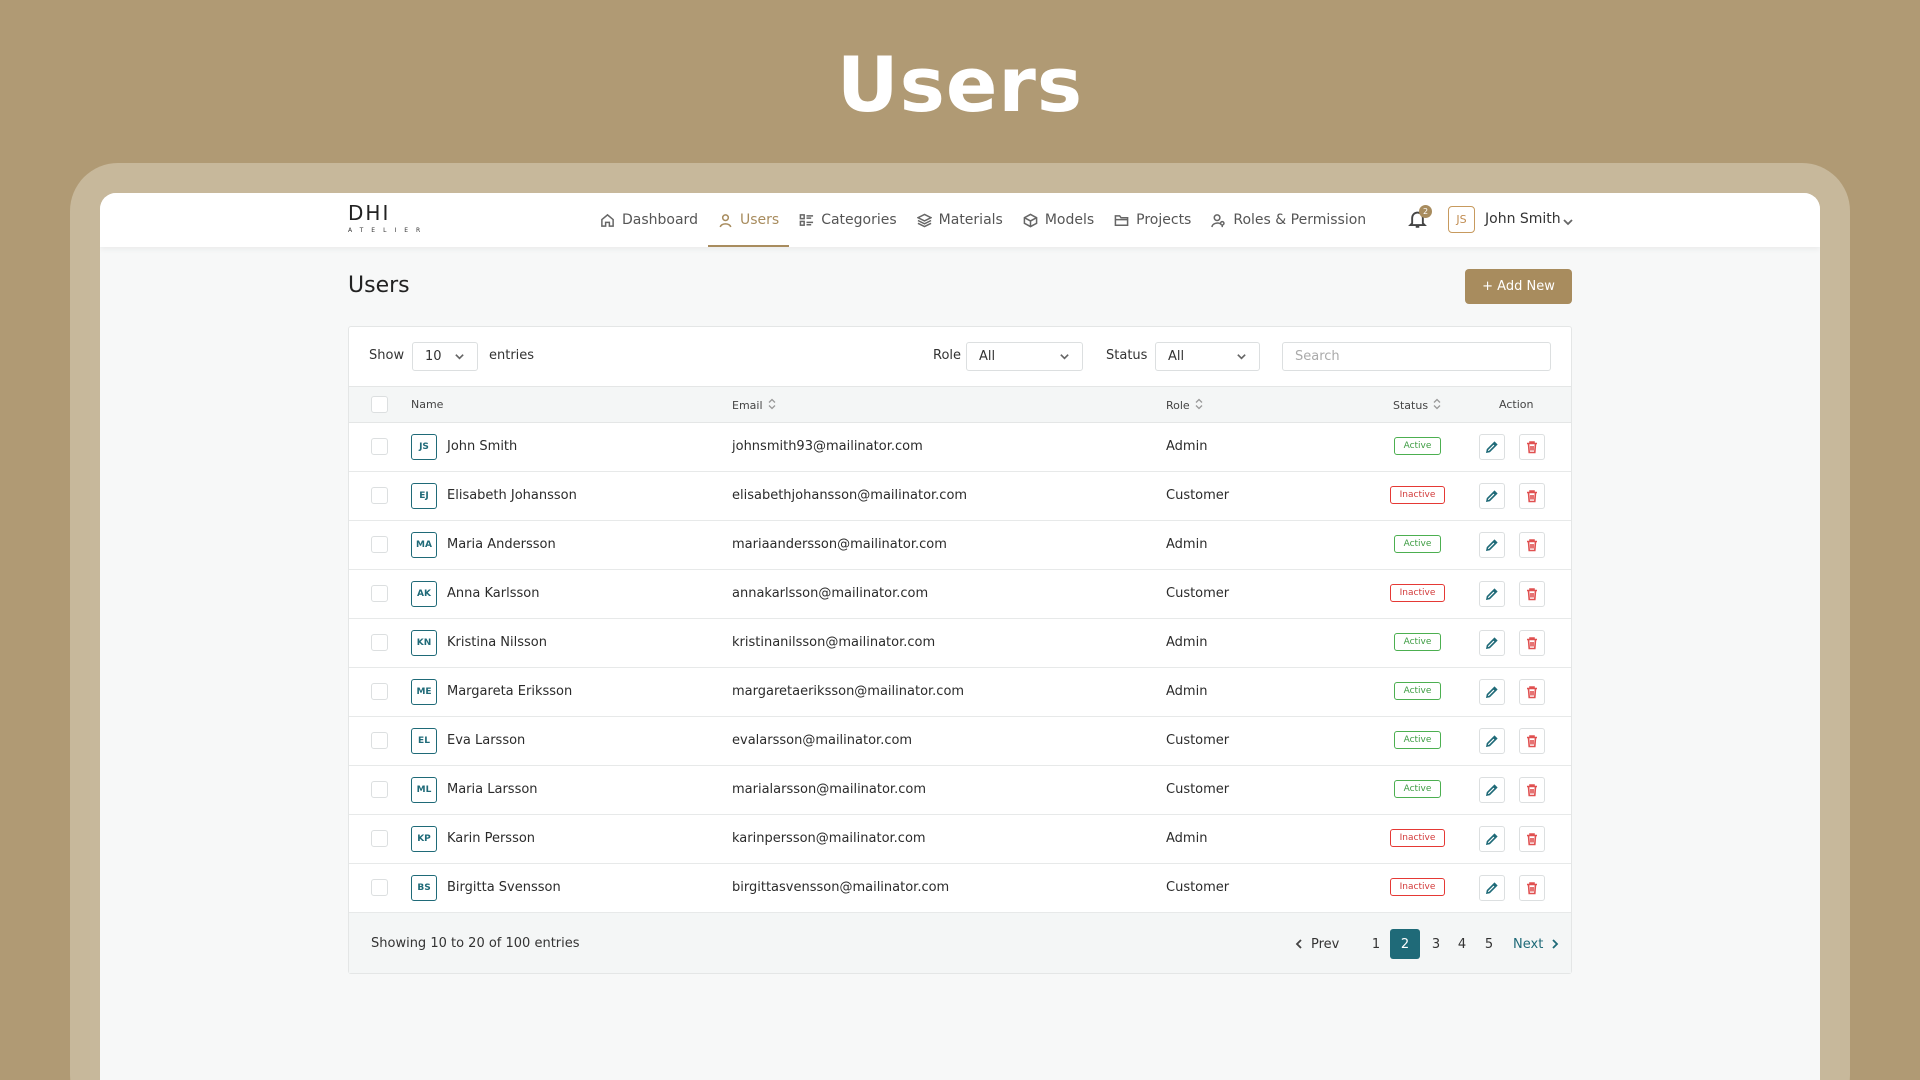  What do you see at coordinates (512, 495) in the screenshot?
I see `user-name-cell: Elisabeth Johansson` at bounding box center [512, 495].